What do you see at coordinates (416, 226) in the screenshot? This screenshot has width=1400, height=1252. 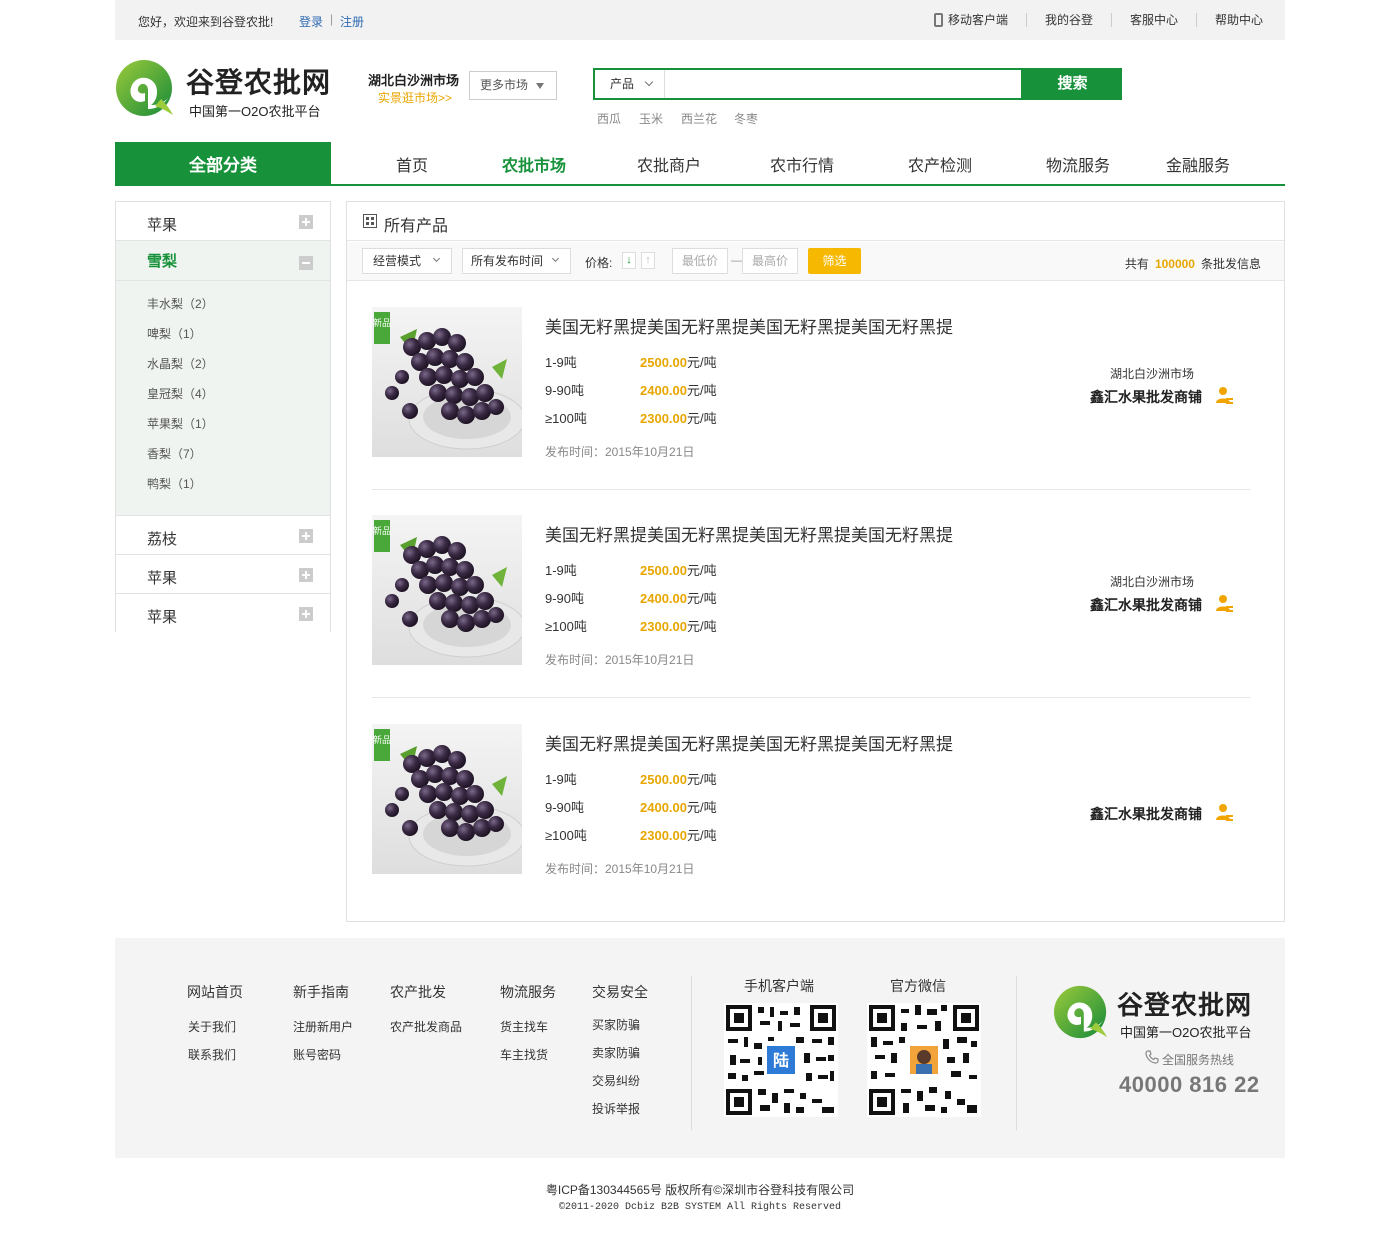 I see `panel-title: 所有产品` at bounding box center [416, 226].